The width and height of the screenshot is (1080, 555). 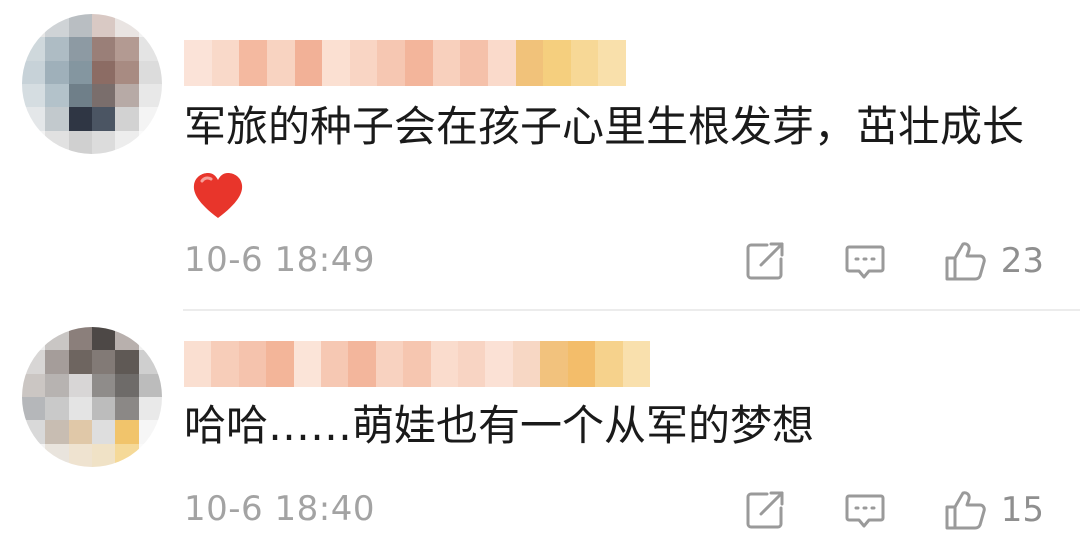 What do you see at coordinates (279, 260) in the screenshot?
I see `comment-timestamp: 10-6 18:49` at bounding box center [279, 260].